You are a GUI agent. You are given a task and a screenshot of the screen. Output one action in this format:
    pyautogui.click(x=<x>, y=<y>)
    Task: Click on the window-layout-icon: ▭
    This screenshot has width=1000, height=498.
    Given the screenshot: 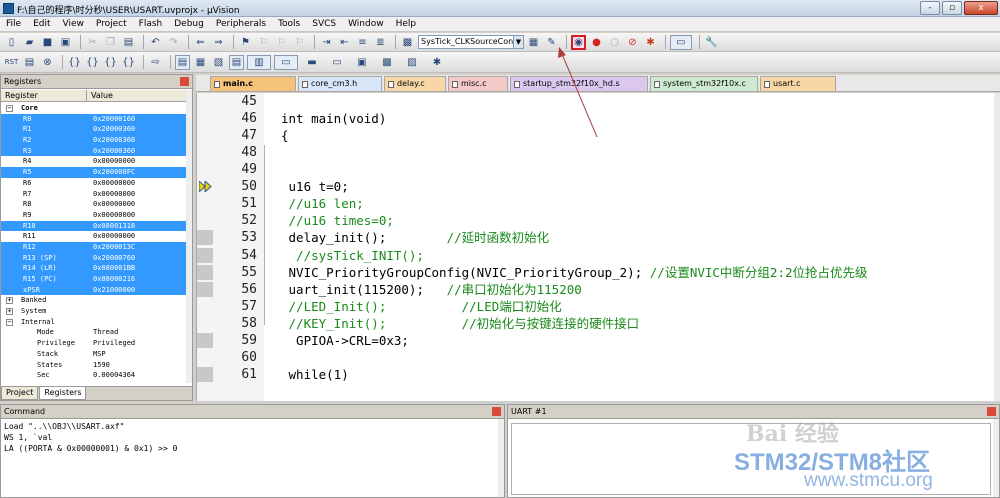 What is the action you would take?
    pyautogui.click(x=681, y=42)
    